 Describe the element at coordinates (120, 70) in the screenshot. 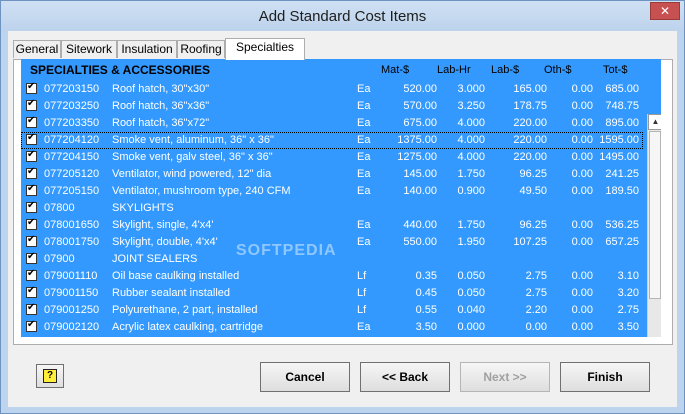

I see `section-title: SPECIALTIES & ACCESSORIES` at that location.